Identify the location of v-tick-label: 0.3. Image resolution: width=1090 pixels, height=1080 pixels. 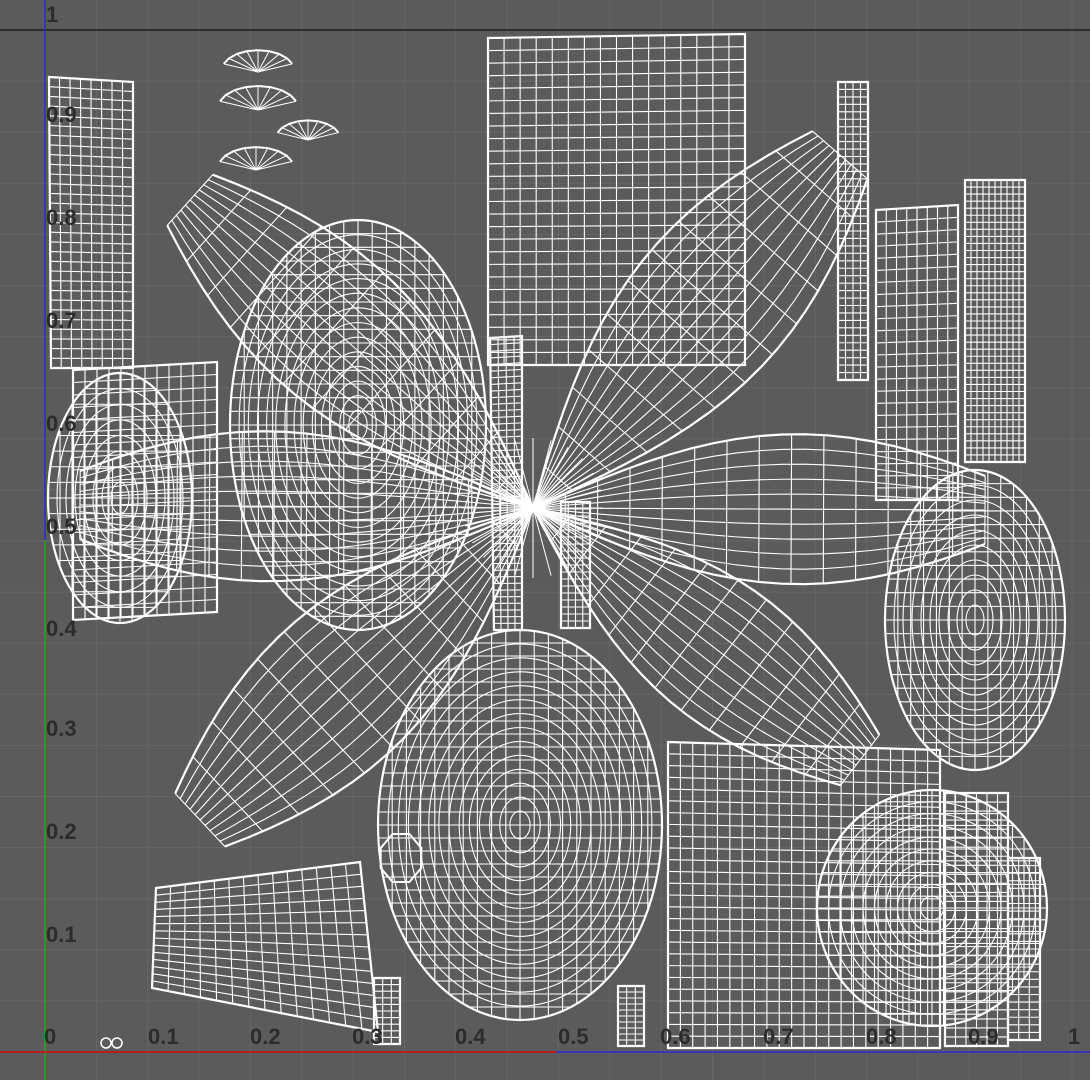
(61, 728).